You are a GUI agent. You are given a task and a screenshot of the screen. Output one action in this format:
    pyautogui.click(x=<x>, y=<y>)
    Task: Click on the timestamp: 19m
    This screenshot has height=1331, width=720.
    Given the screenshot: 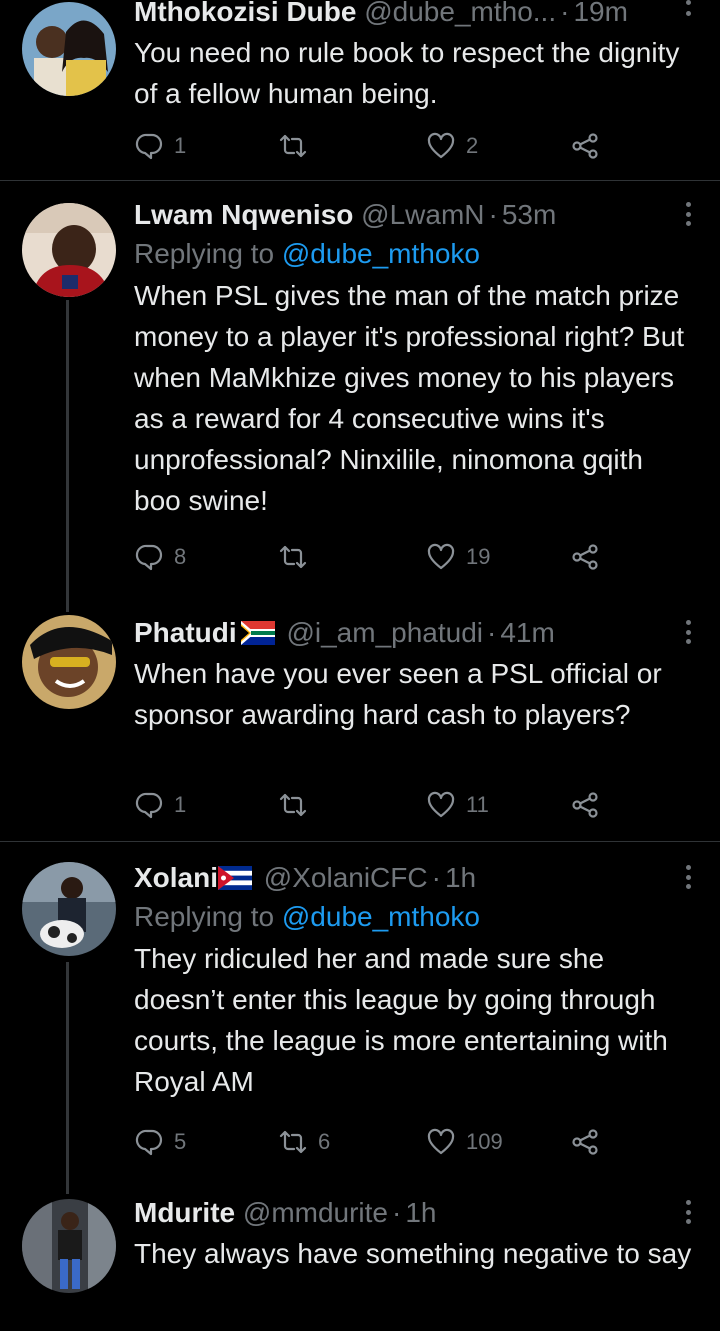 What is the action you would take?
    pyautogui.click(x=600, y=13)
    